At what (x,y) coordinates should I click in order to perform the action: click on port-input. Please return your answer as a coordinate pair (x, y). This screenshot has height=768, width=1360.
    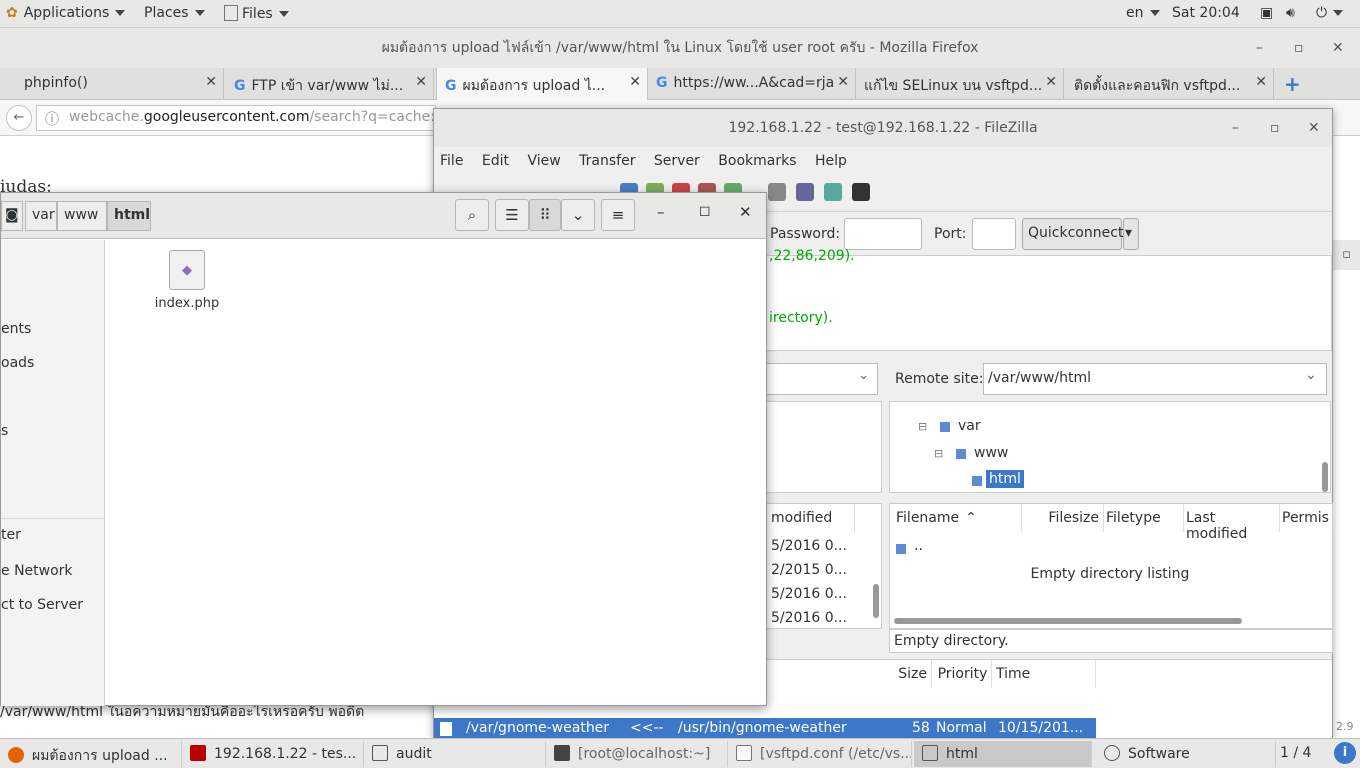
    Looking at the image, I should click on (994, 234).